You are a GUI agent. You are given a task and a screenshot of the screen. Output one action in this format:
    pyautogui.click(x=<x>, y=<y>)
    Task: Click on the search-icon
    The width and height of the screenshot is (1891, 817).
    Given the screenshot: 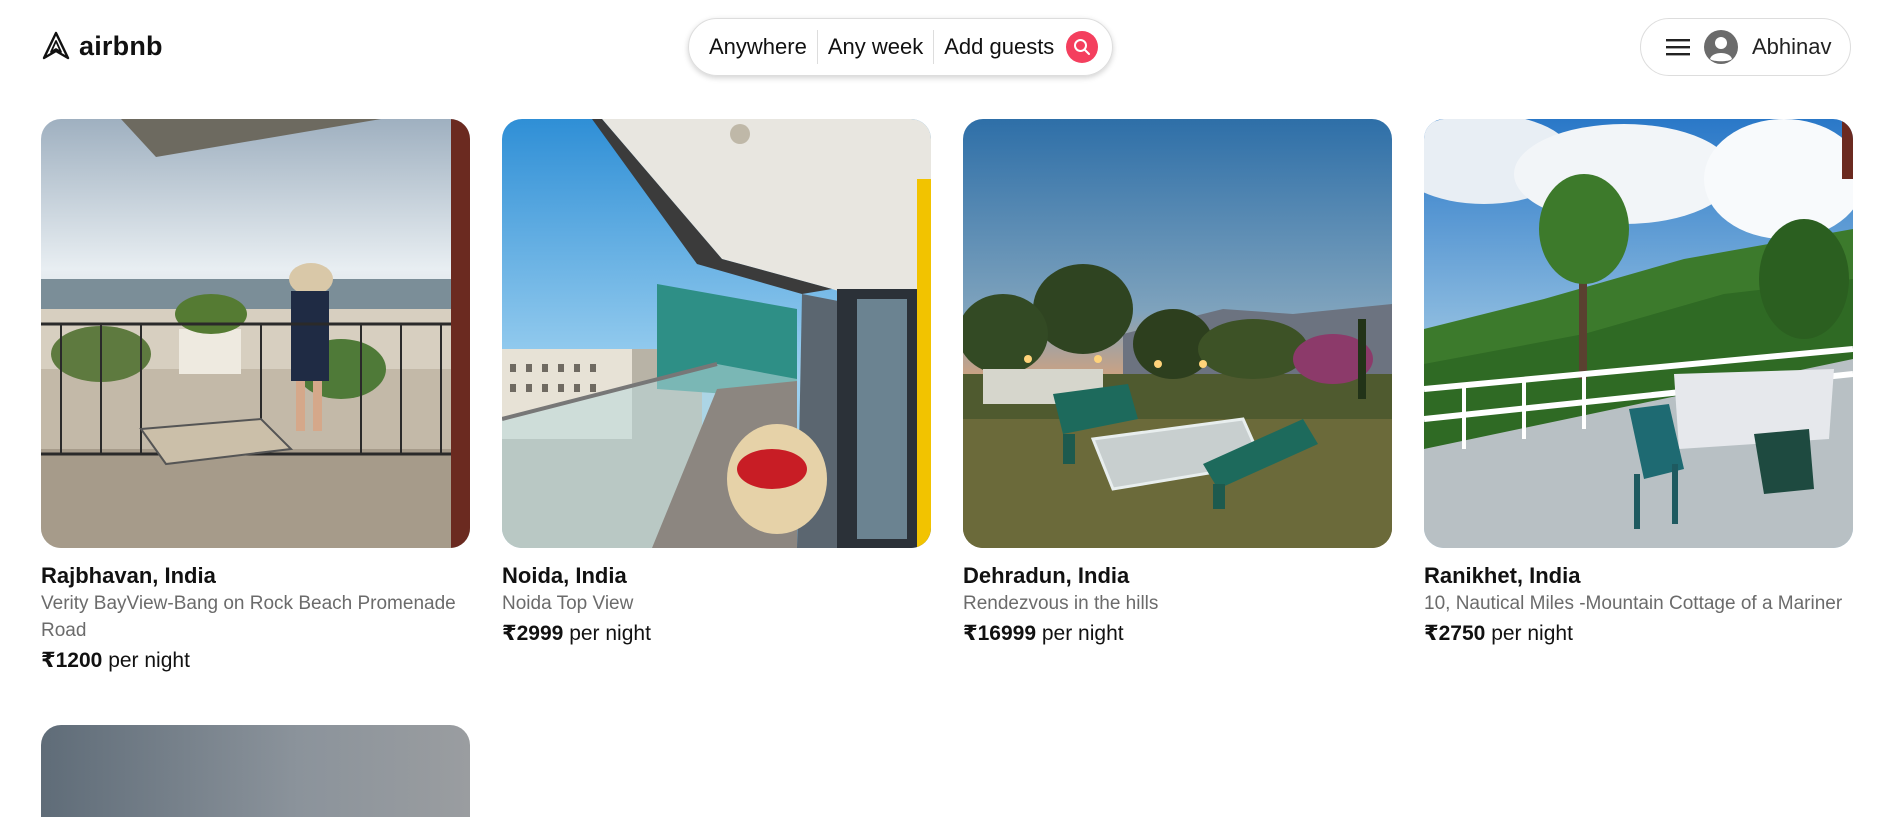 What is the action you would take?
    pyautogui.click(x=1082, y=47)
    